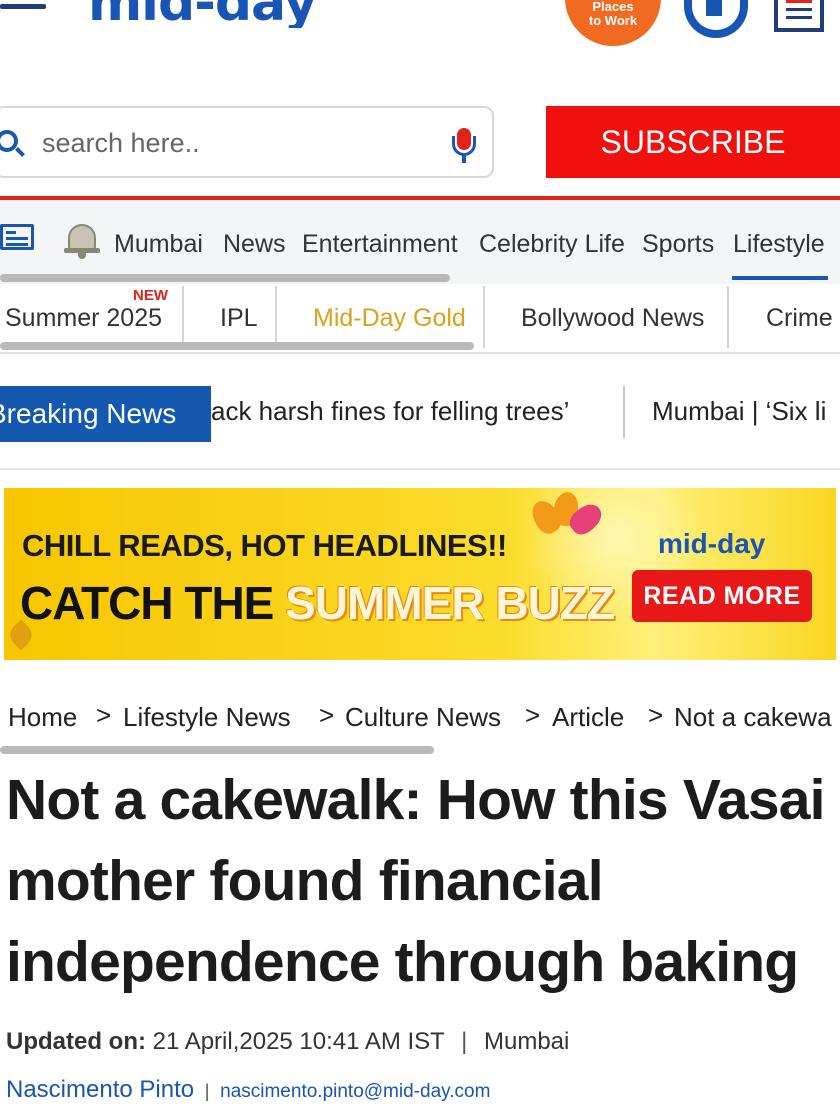 The image size is (840, 1120). Describe the element at coordinates (624, 412) in the screenshot. I see `ticker-divider` at that location.